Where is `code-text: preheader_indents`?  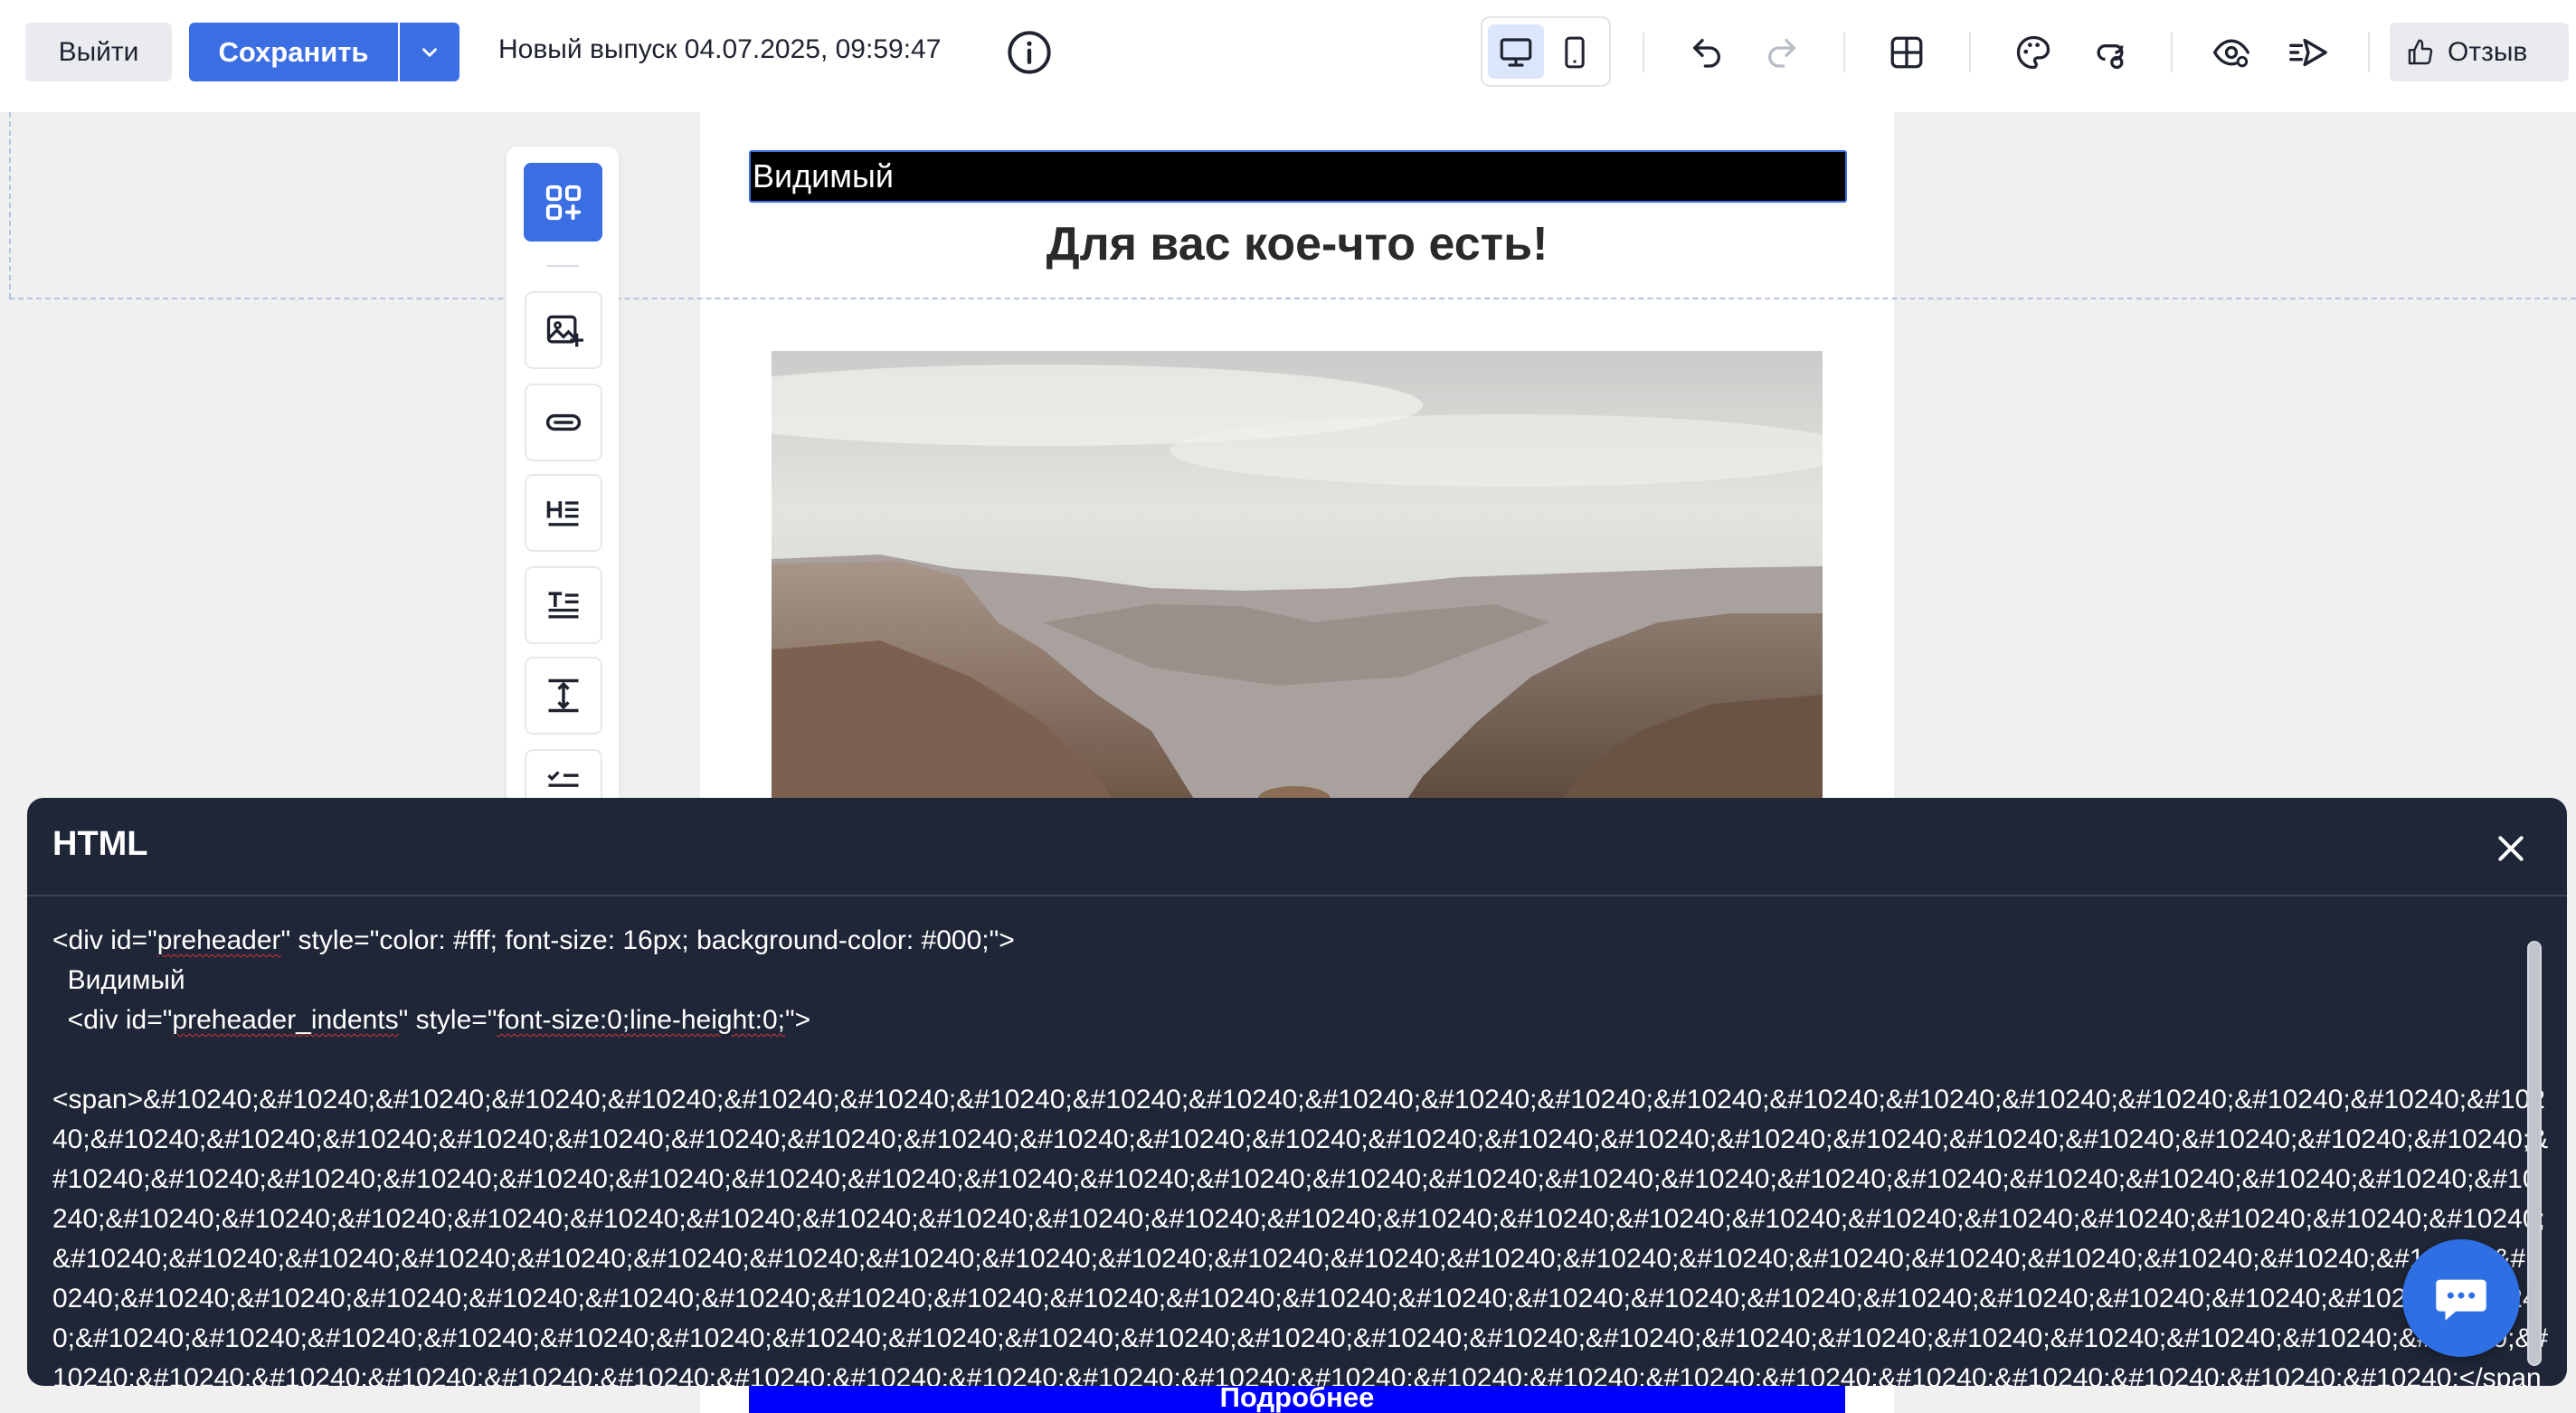
code-text: preheader_indents is located at coordinates (285, 1020).